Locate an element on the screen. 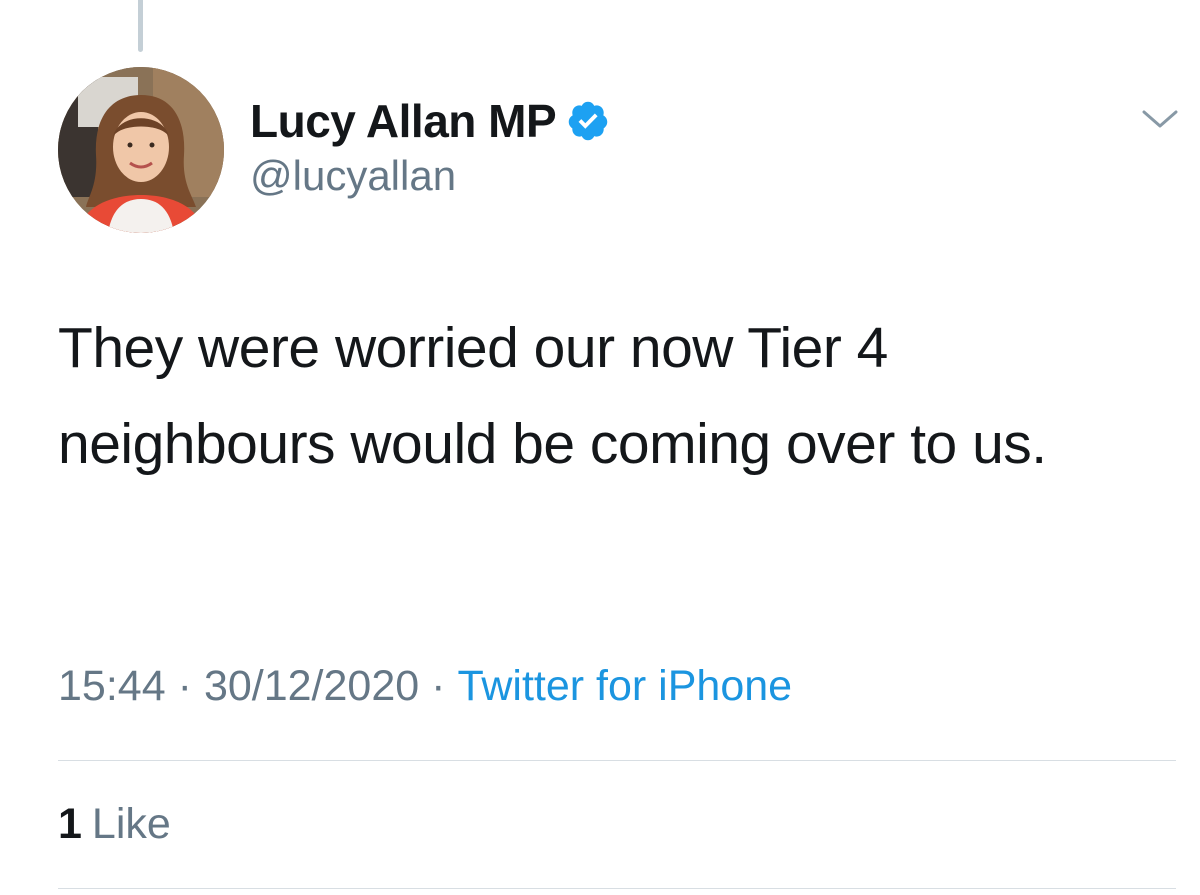 This screenshot has height=895, width=1200. likes-count: 1 is located at coordinates (70, 824).